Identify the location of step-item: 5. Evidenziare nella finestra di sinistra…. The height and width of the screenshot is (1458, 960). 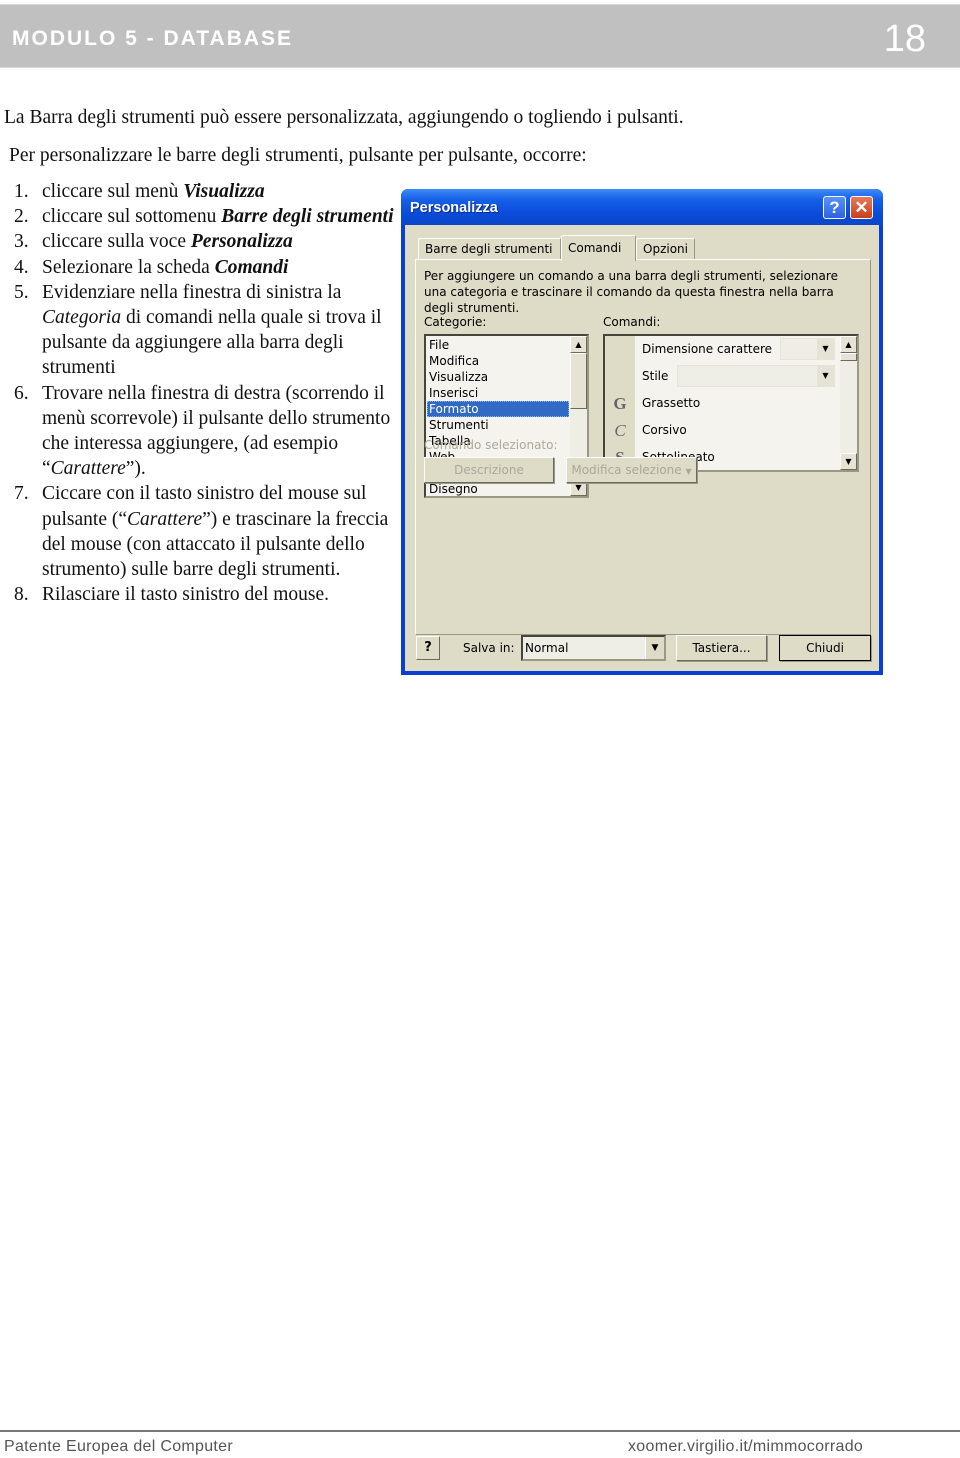
(204, 330).